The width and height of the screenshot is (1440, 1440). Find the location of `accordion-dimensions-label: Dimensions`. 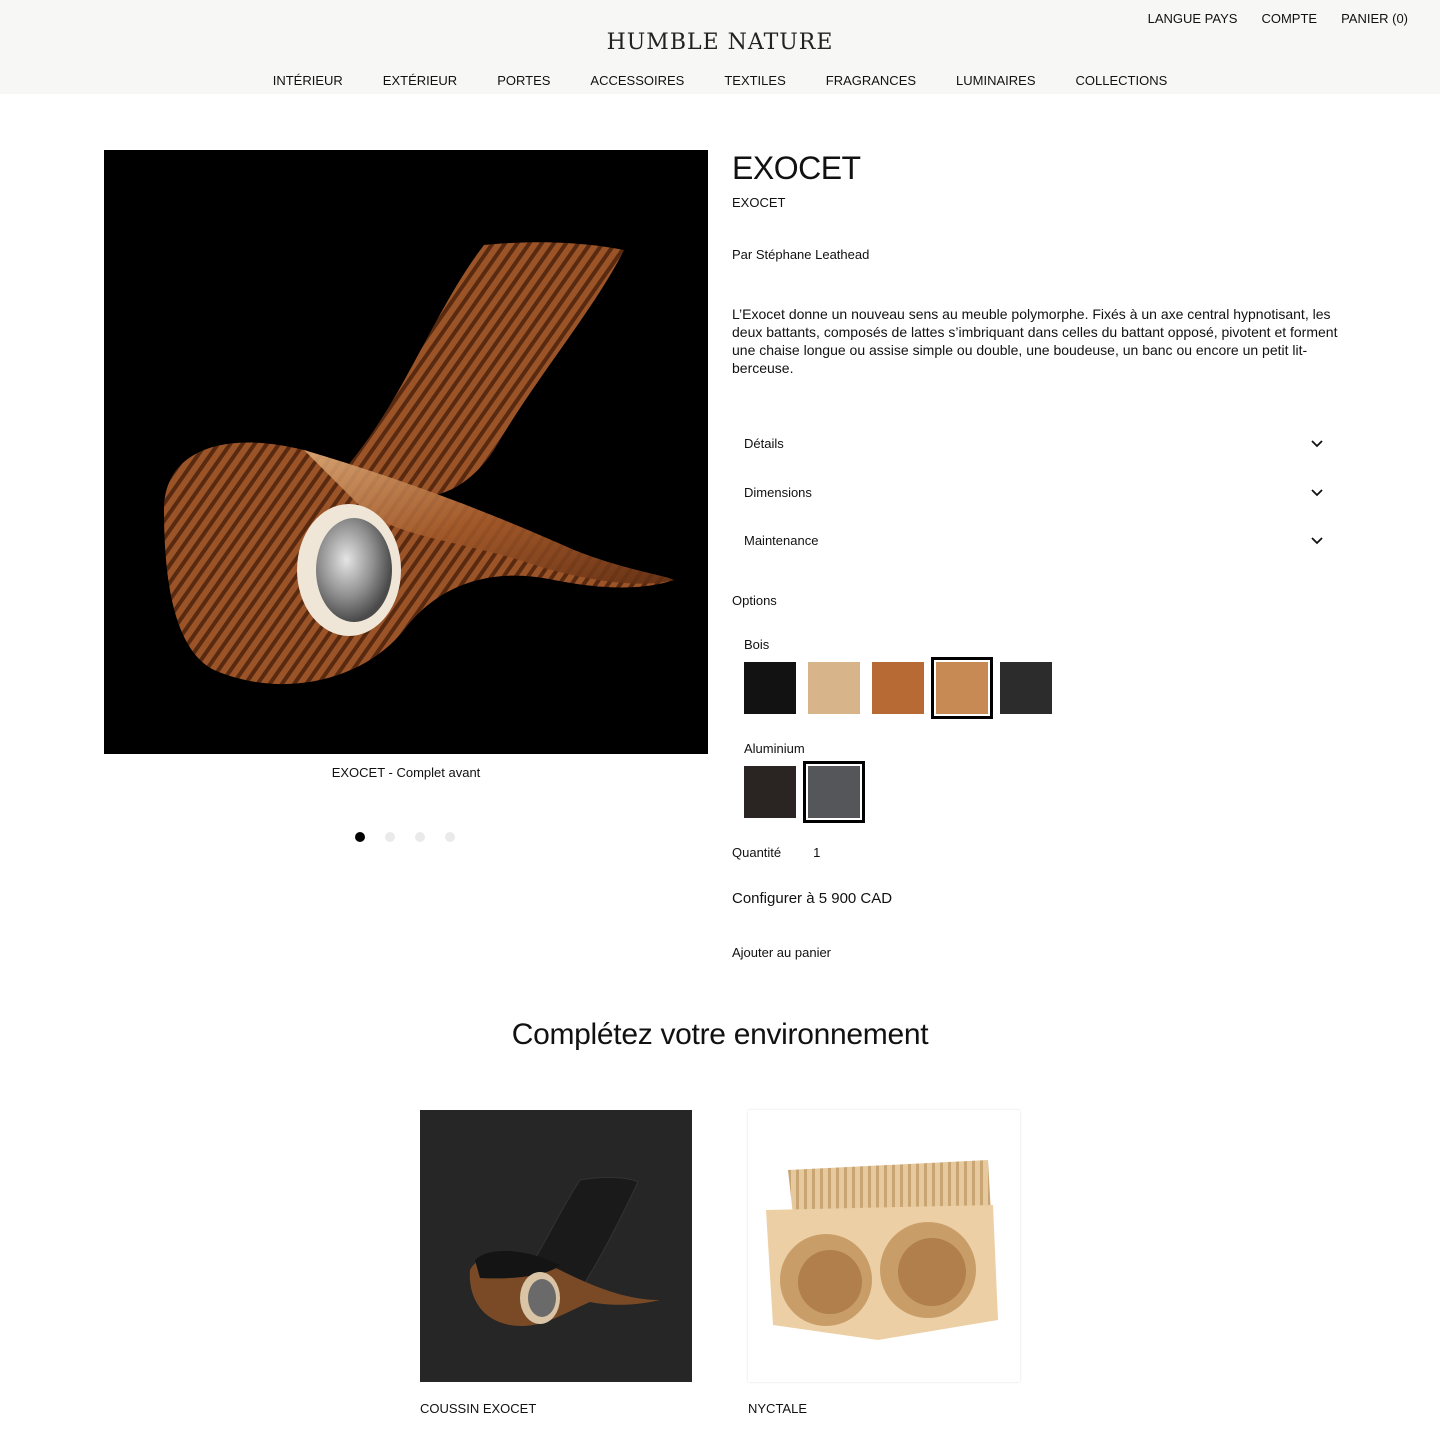

accordion-dimensions-label: Dimensions is located at coordinates (778, 492).